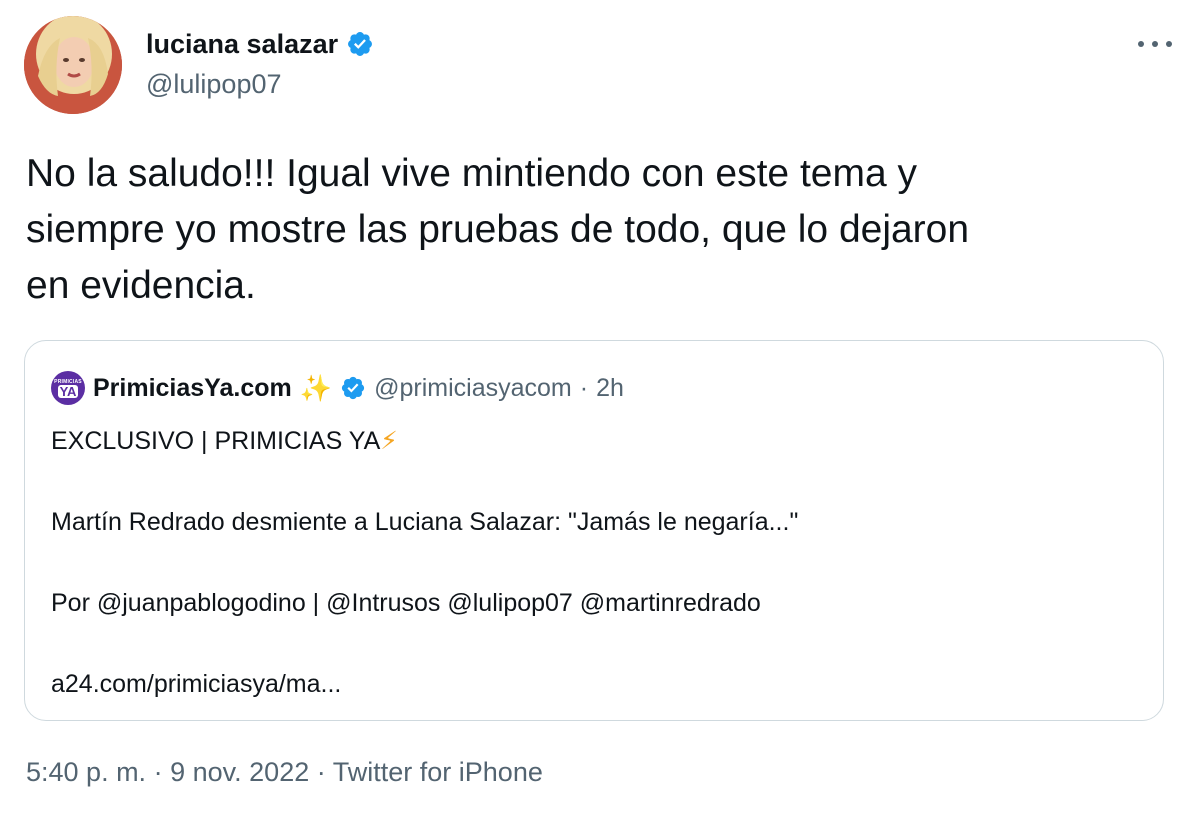  What do you see at coordinates (473, 388) in the screenshot?
I see `quoted-author-handle: @primiciasyacom` at bounding box center [473, 388].